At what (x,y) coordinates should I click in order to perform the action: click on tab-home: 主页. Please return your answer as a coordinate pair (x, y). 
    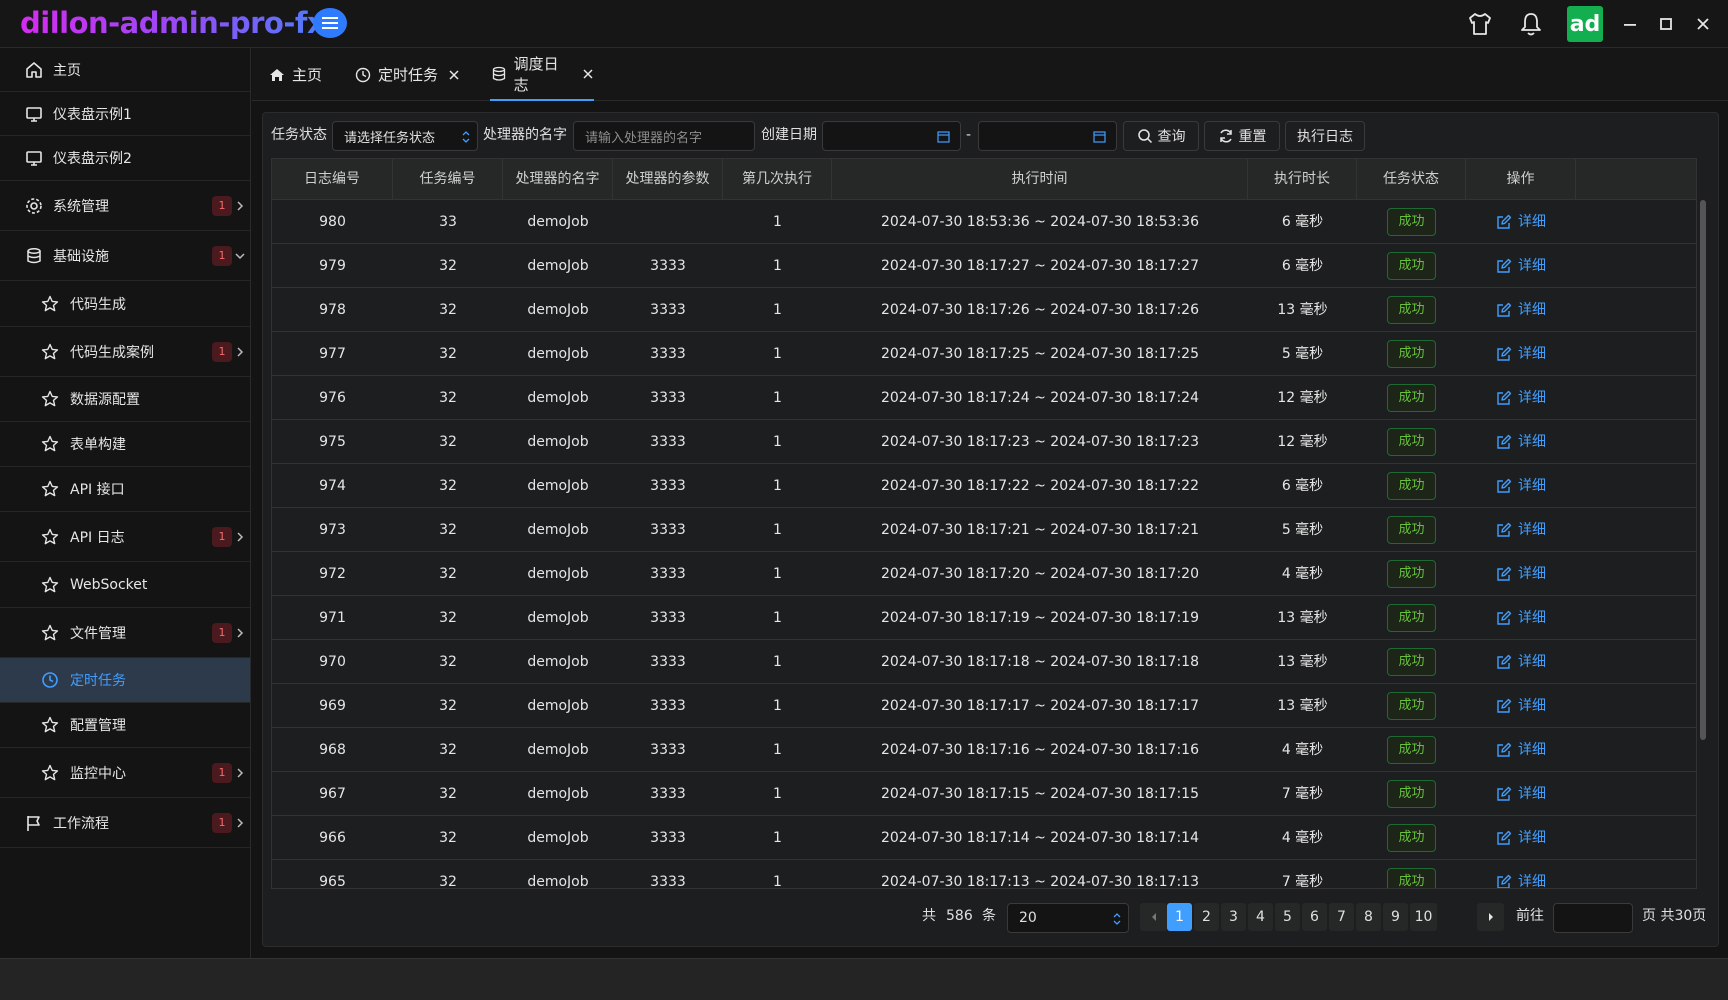
    Looking at the image, I should click on (295, 74).